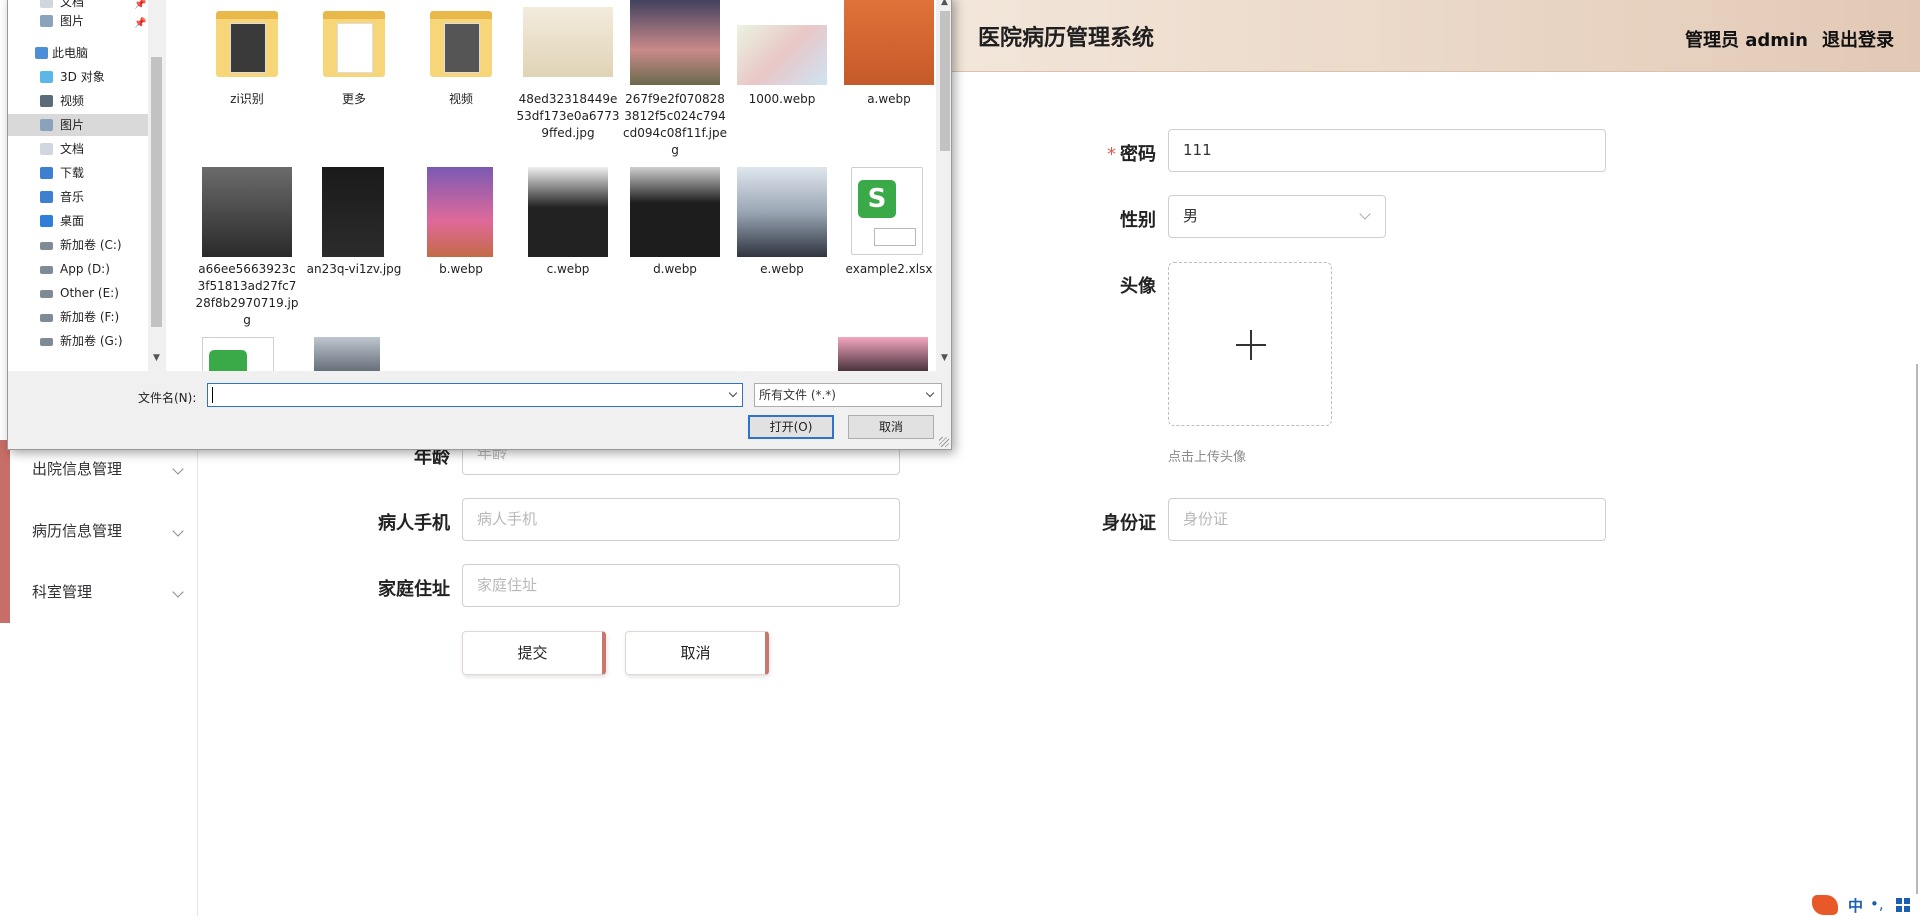  What do you see at coordinates (943, 3) in the screenshot?
I see `scroll-up-icon: ▲` at bounding box center [943, 3].